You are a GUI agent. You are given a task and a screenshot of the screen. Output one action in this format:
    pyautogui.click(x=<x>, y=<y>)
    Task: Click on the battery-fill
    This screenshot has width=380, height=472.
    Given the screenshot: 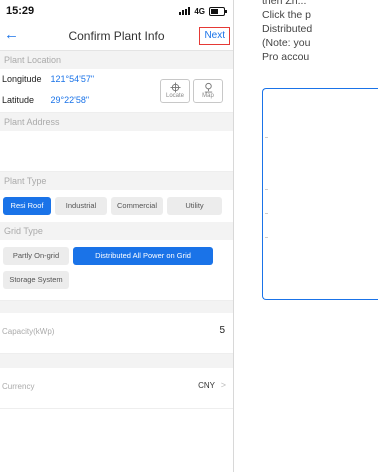 What is the action you would take?
    pyautogui.click(x=214, y=11)
    